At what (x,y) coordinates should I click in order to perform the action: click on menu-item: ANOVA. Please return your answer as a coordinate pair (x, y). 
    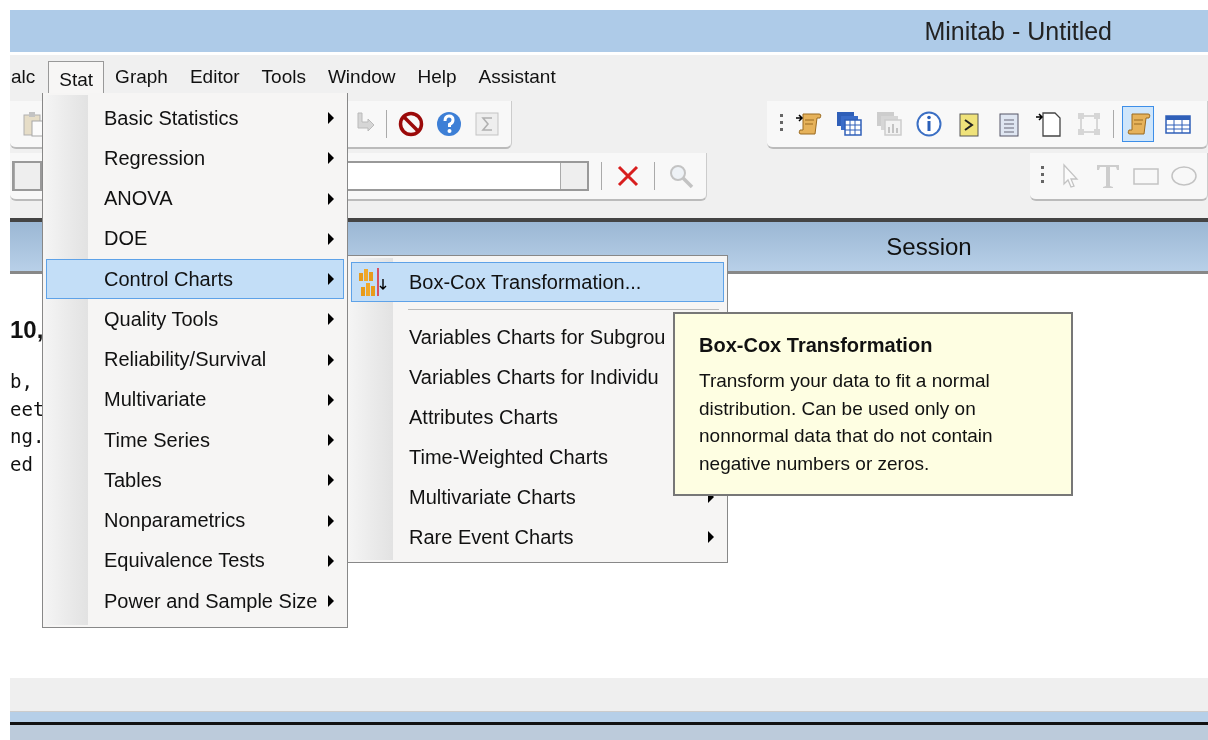
    Looking at the image, I should click on (195, 198).